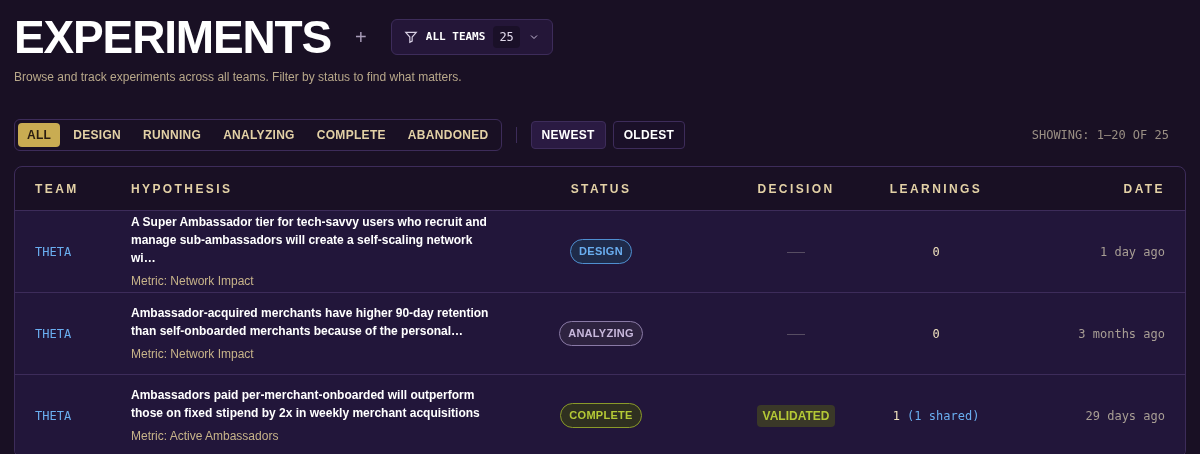 Image resolution: width=1200 pixels, height=454 pixels. I want to click on learnings-cell-text: 1 (1 shared), so click(936, 416).